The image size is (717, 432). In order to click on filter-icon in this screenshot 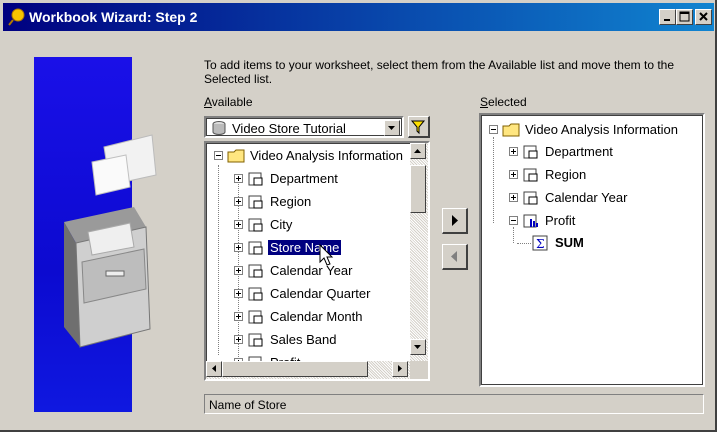, I will do `click(418, 127)`.